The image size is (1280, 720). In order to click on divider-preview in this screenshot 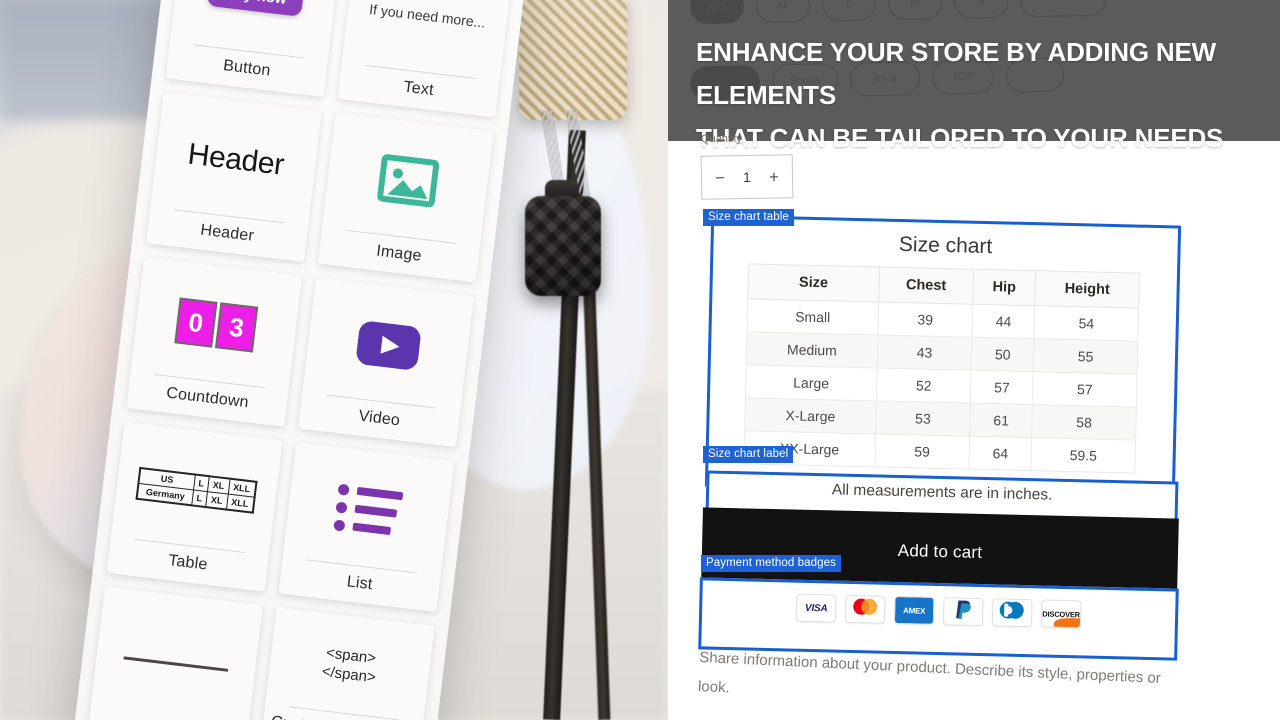, I will do `click(176, 659)`.